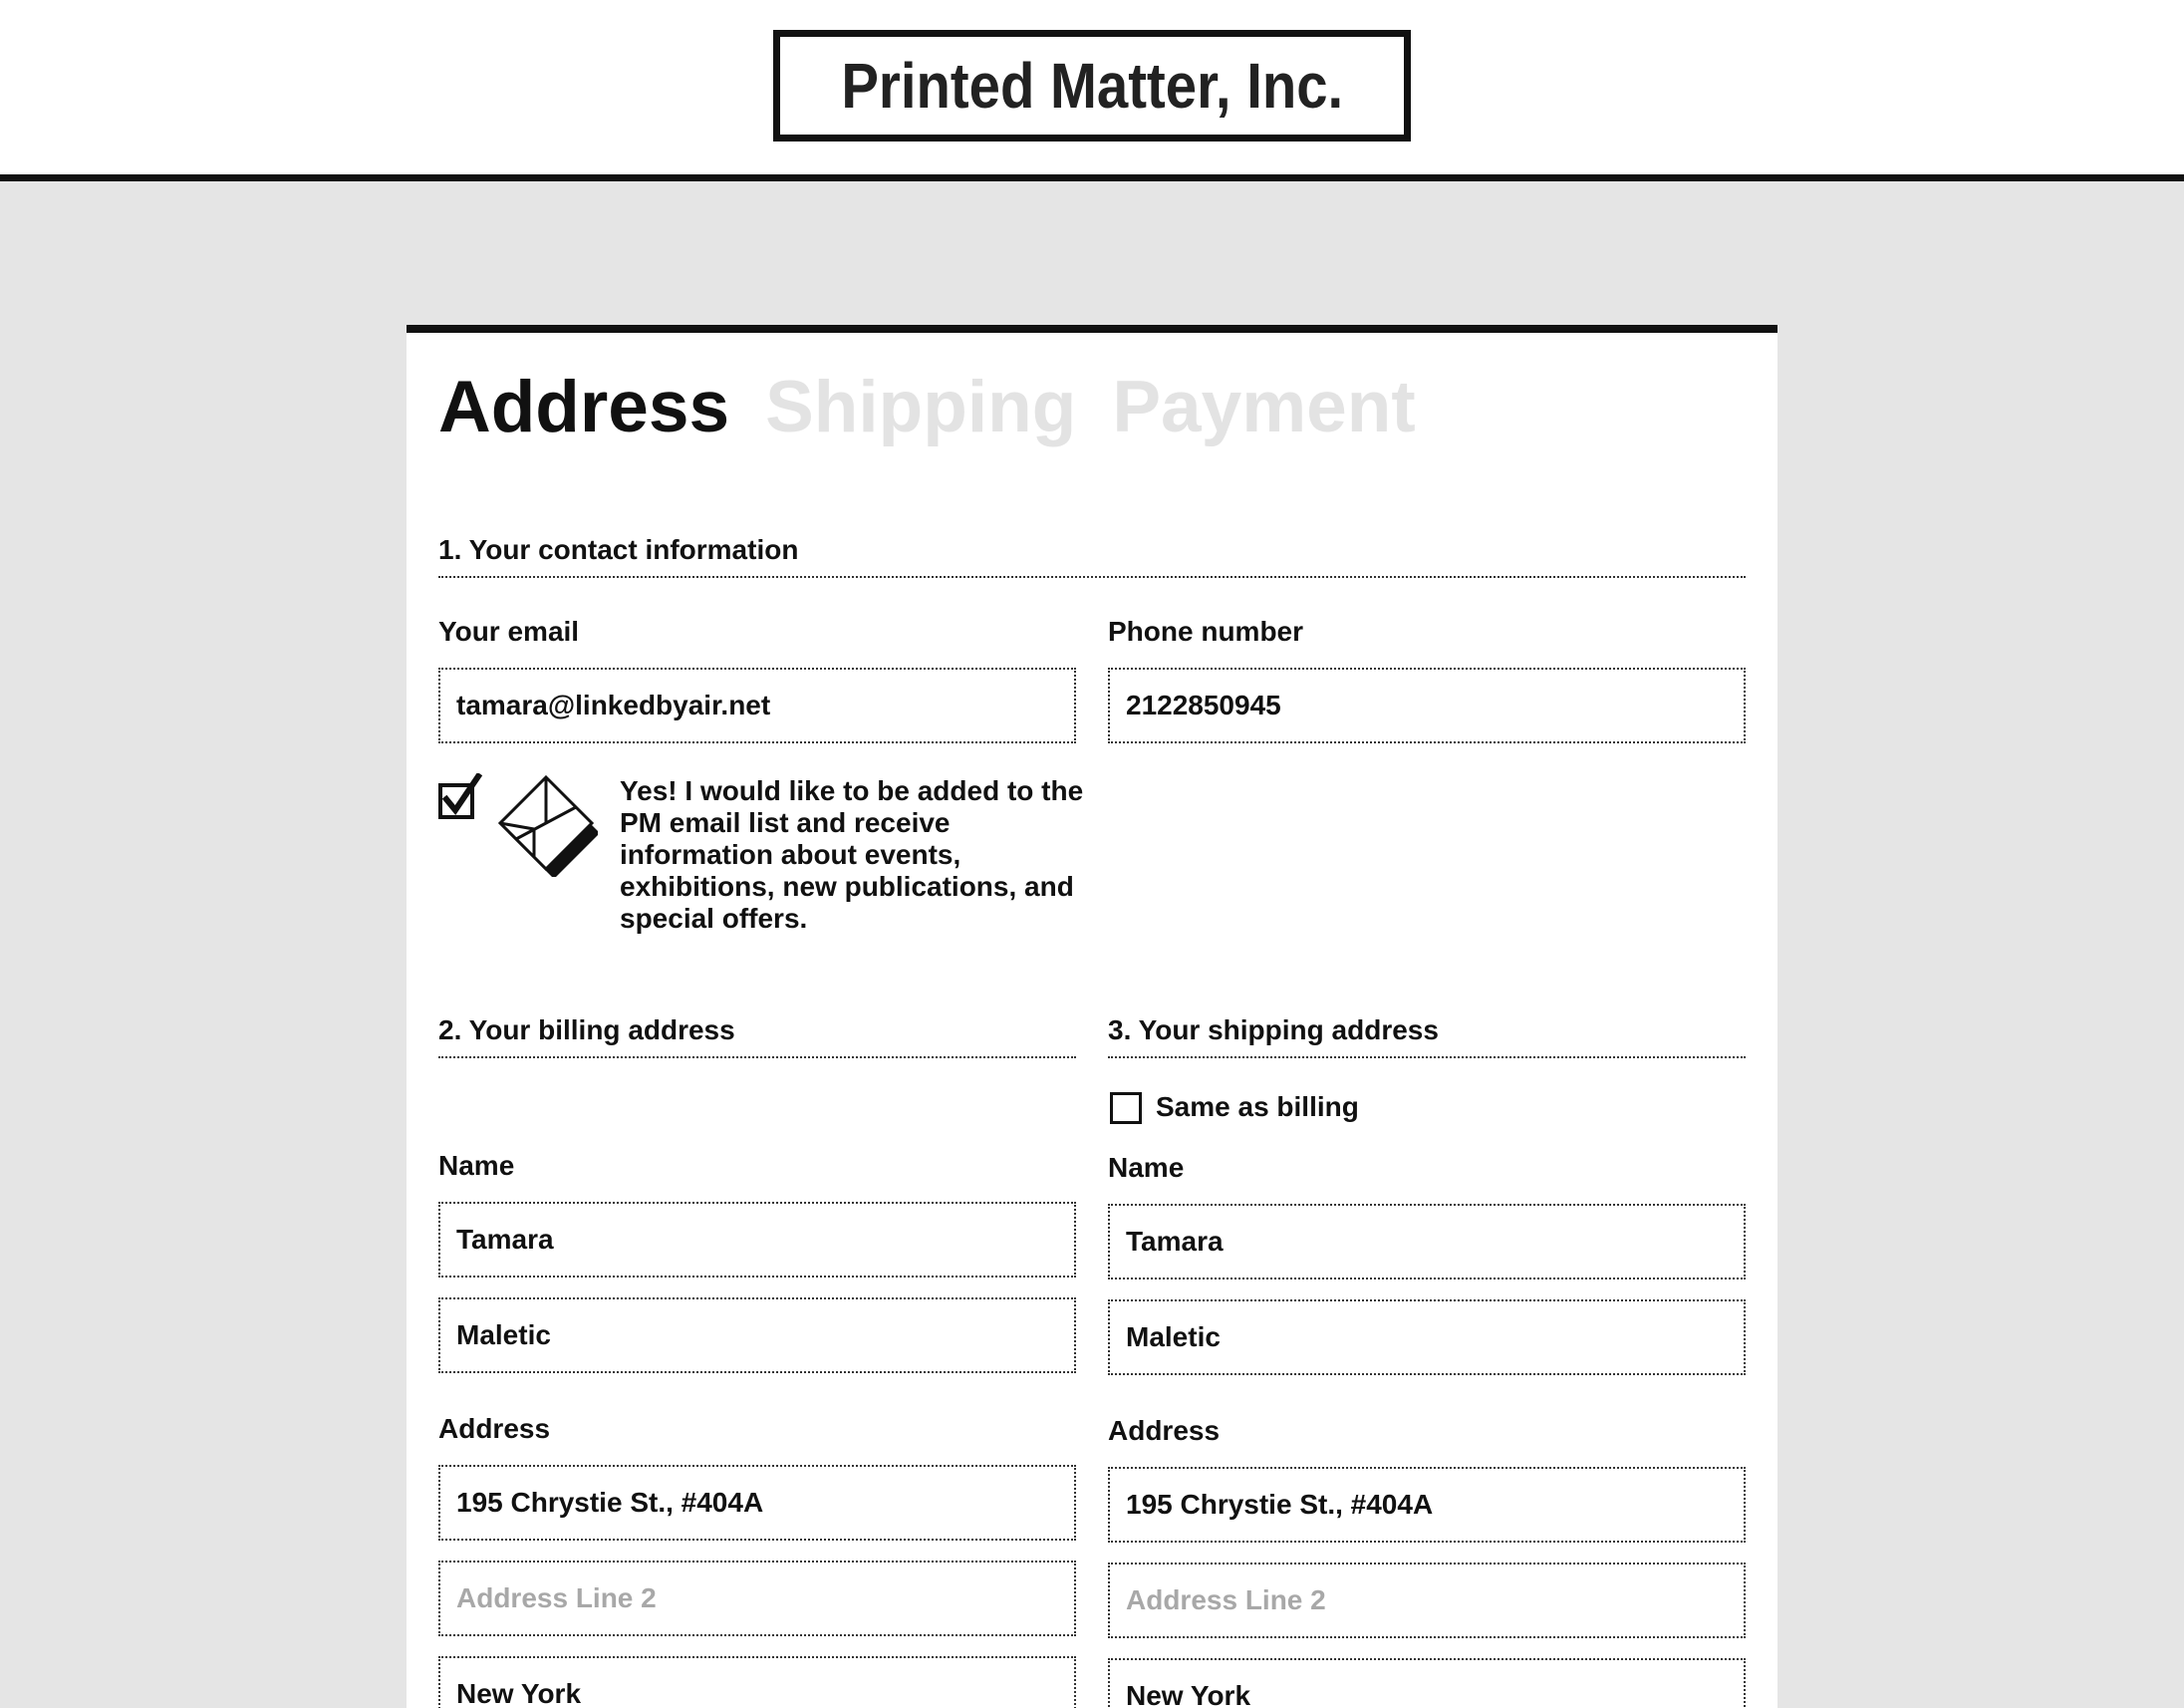  Describe the element at coordinates (1206, 631) in the screenshot. I see `phone-label: Phone number` at that location.